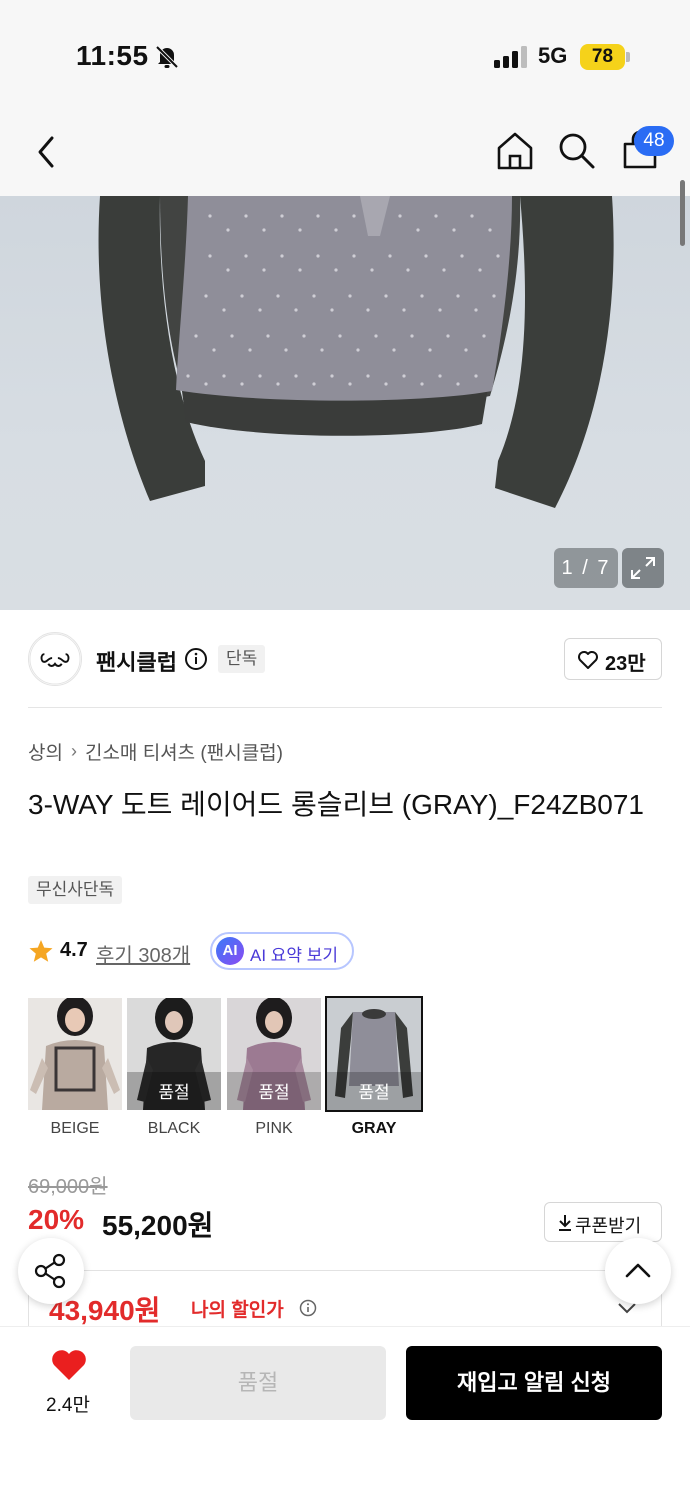 This screenshot has height=1500, width=690. Describe the element at coordinates (374, 1054) in the screenshot. I see `color-option-gray: 품절` at that location.